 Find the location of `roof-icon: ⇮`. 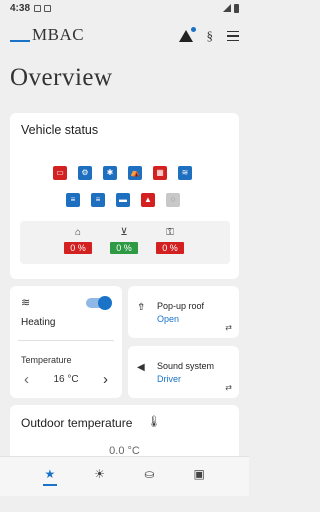

roof-icon: ⇮ is located at coordinates (141, 307).